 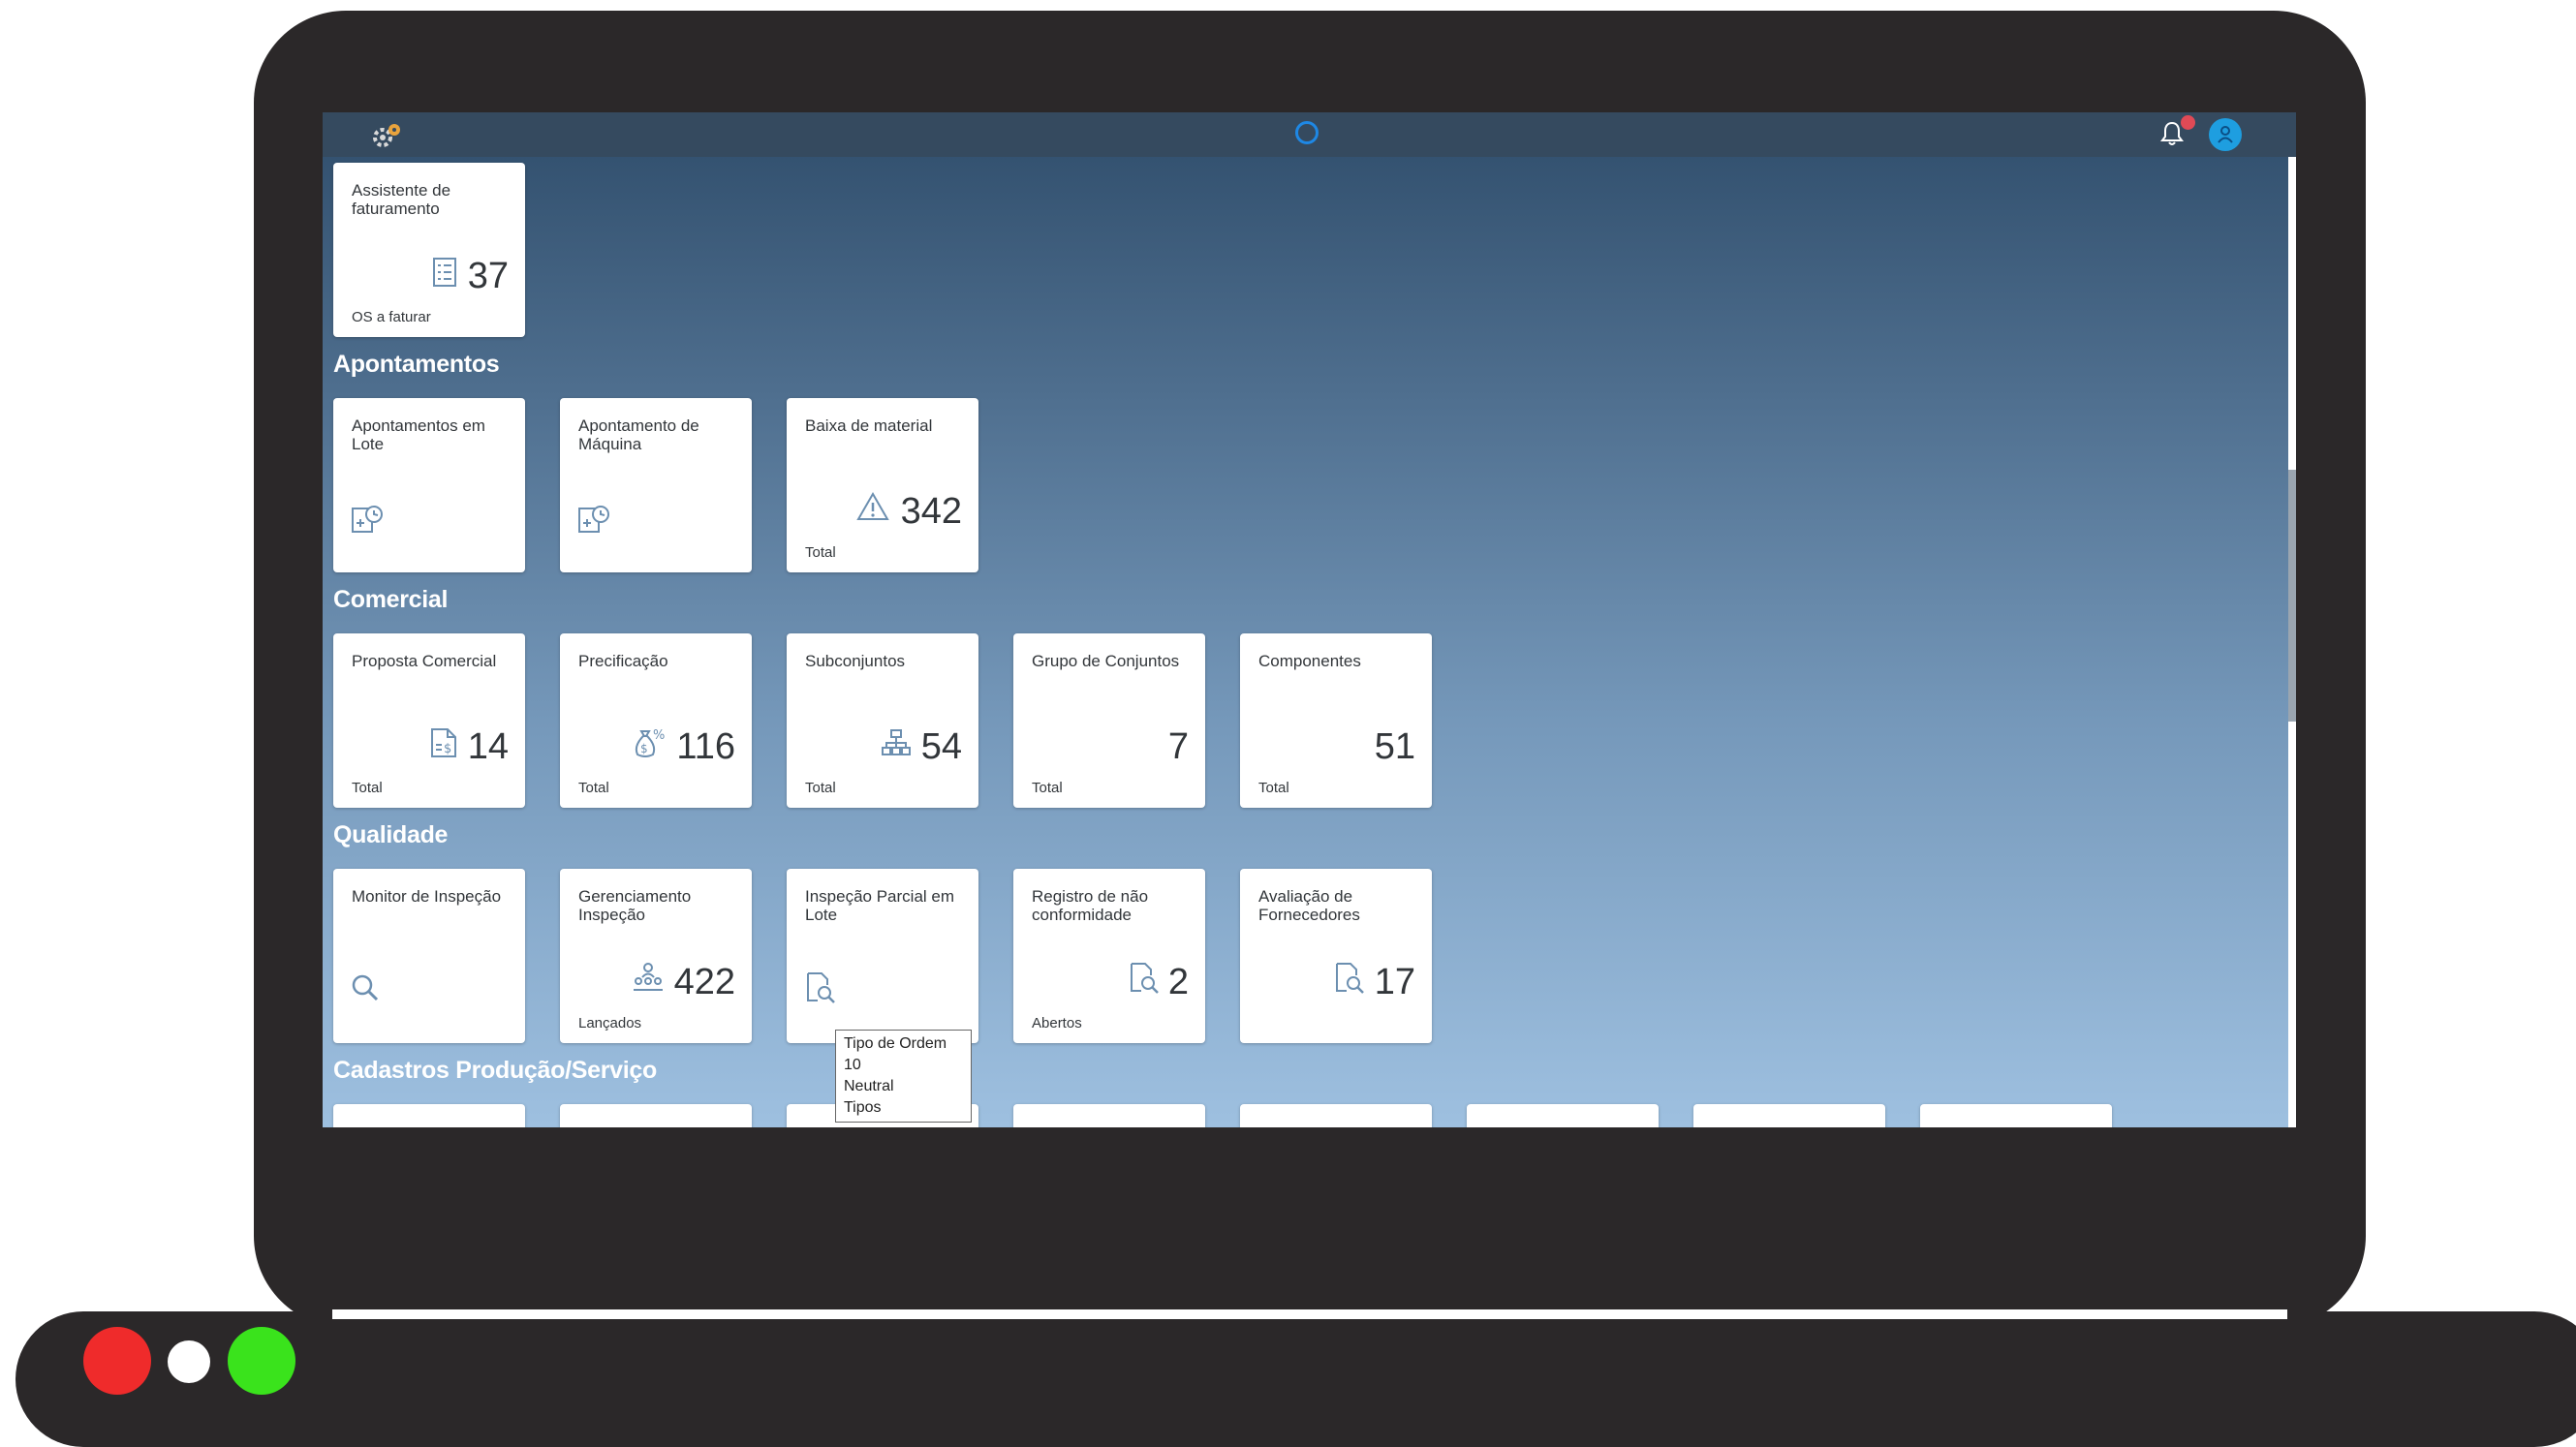 I want to click on vertical-scrollbar, so click(x=2292, y=642).